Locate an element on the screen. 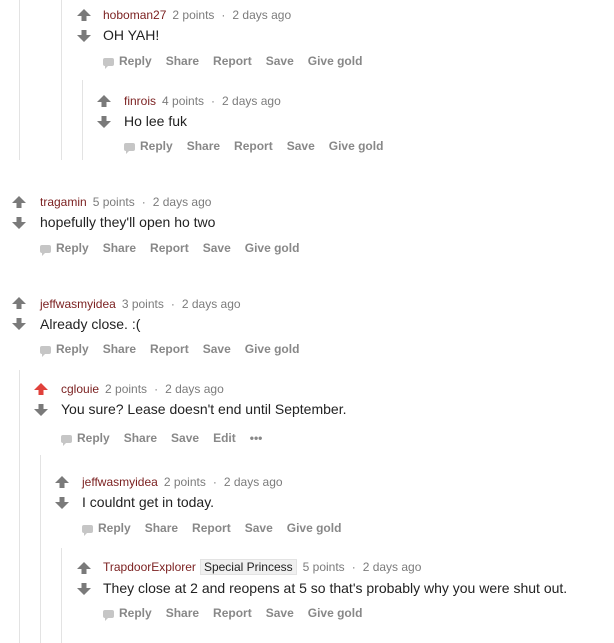  comment-meta: finrois 4 points · 2 days ago is located at coordinates (202, 101).